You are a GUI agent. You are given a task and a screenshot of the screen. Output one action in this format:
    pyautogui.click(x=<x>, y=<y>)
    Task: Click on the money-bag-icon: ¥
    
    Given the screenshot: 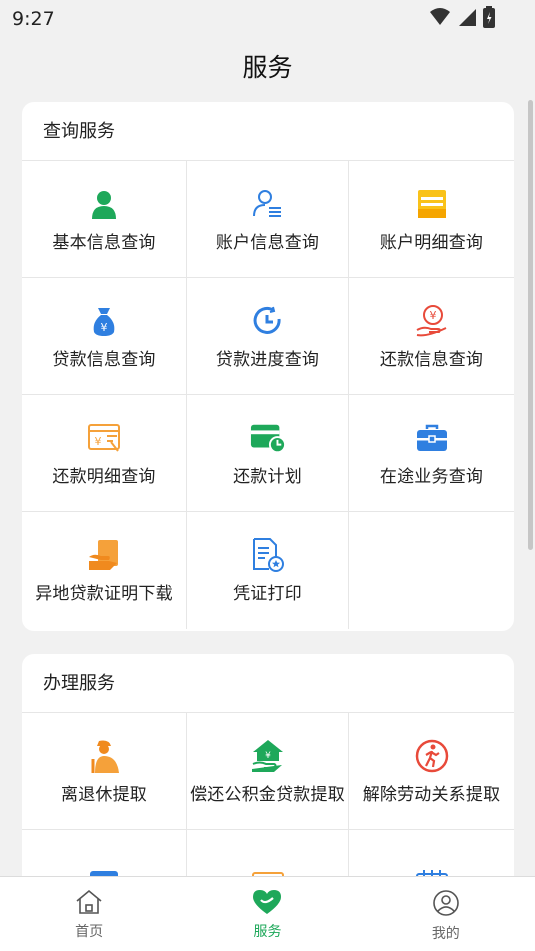 What is the action you would take?
    pyautogui.click(x=104, y=321)
    